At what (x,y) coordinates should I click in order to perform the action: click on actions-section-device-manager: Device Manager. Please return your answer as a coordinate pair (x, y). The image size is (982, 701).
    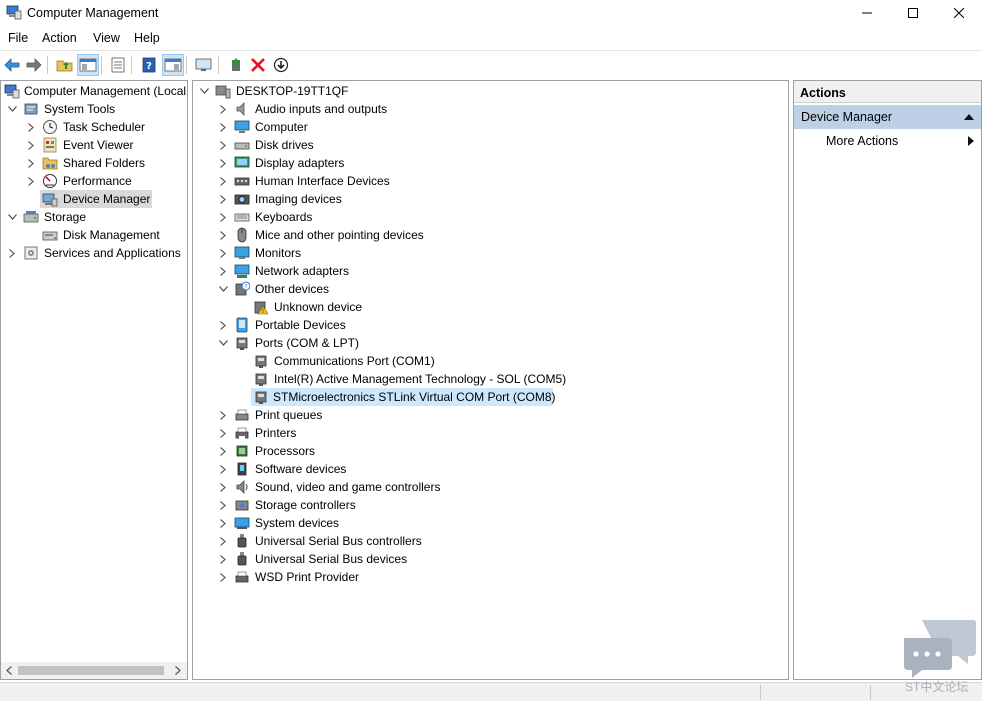
    Looking at the image, I should click on (887, 117).